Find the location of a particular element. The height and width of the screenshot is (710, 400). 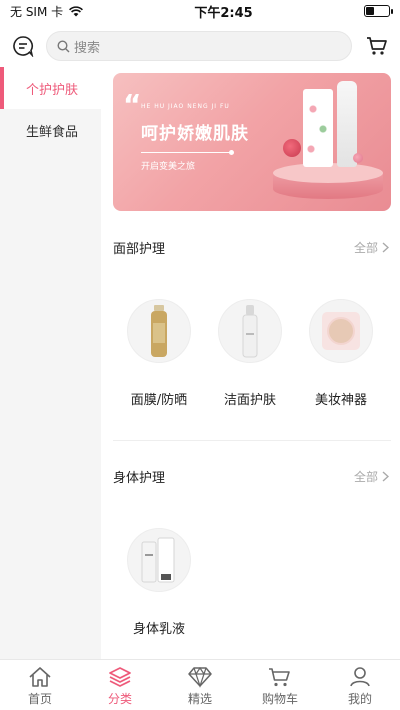

tab-category: 分类 is located at coordinates (120, 685).